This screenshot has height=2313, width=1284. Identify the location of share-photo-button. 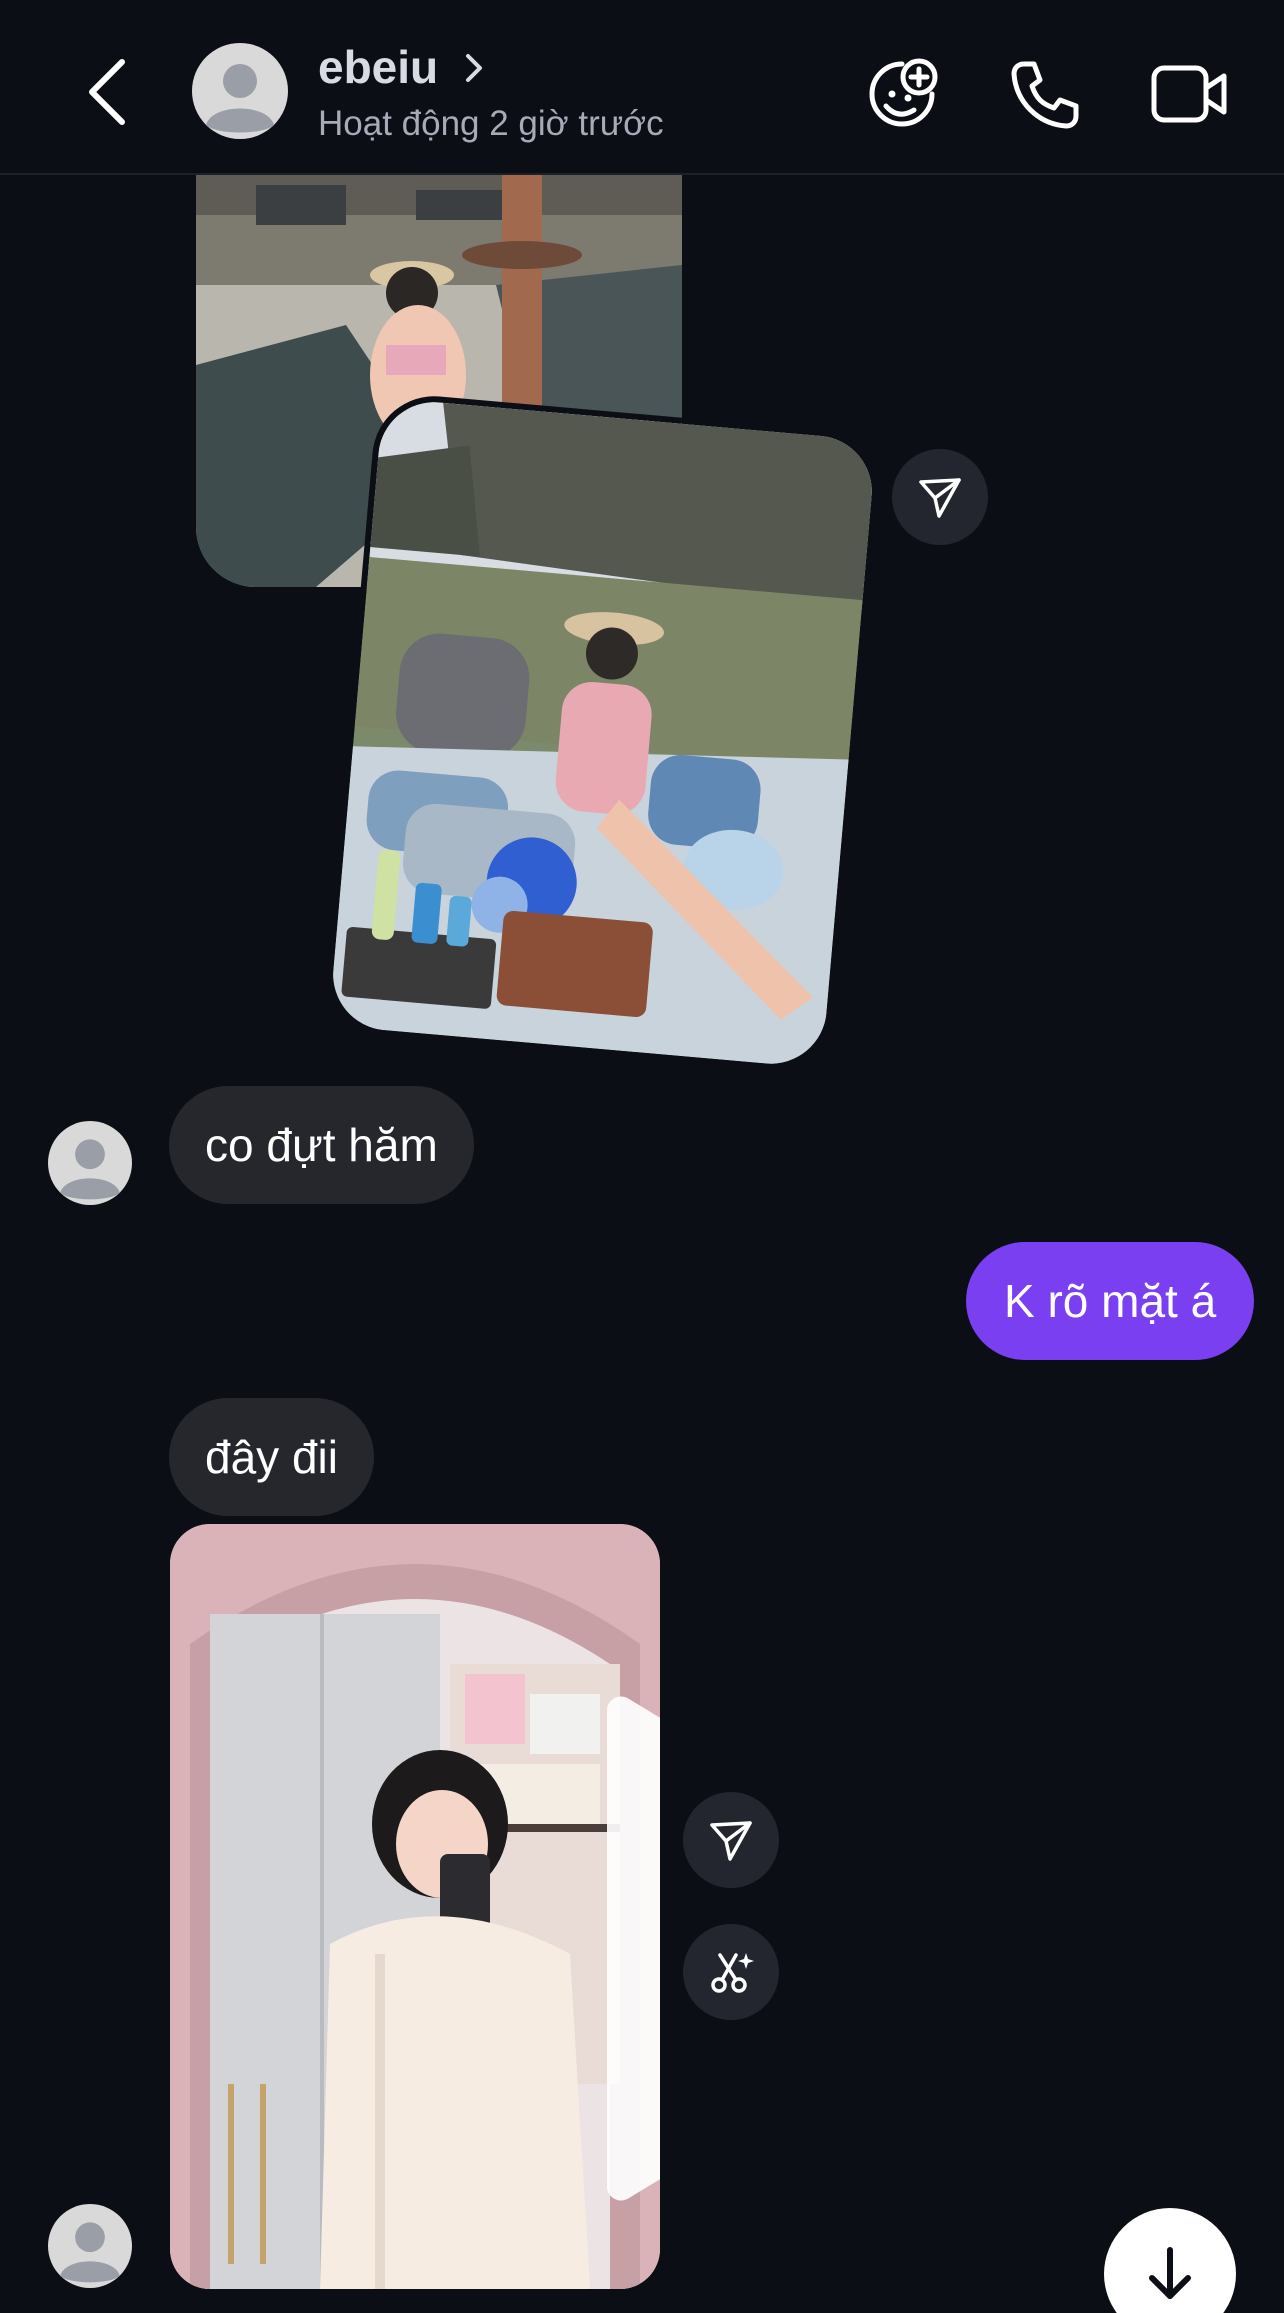
(940, 497).